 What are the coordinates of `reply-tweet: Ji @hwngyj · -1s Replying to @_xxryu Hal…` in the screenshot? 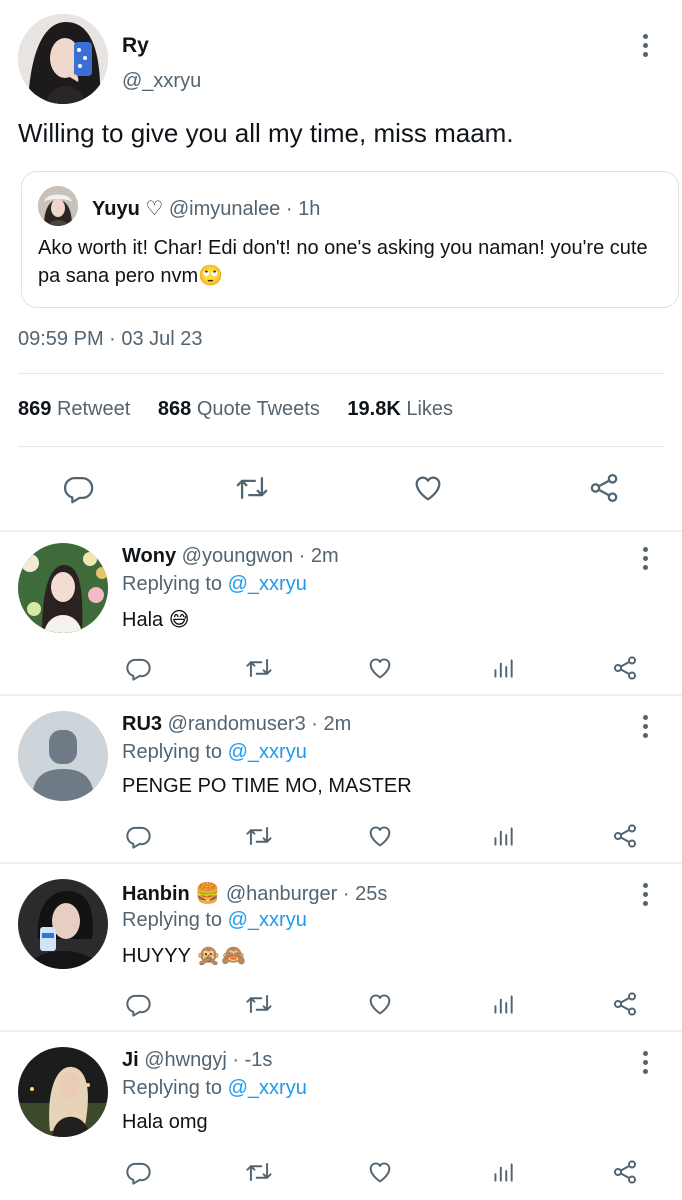 It's located at (341, 1117).